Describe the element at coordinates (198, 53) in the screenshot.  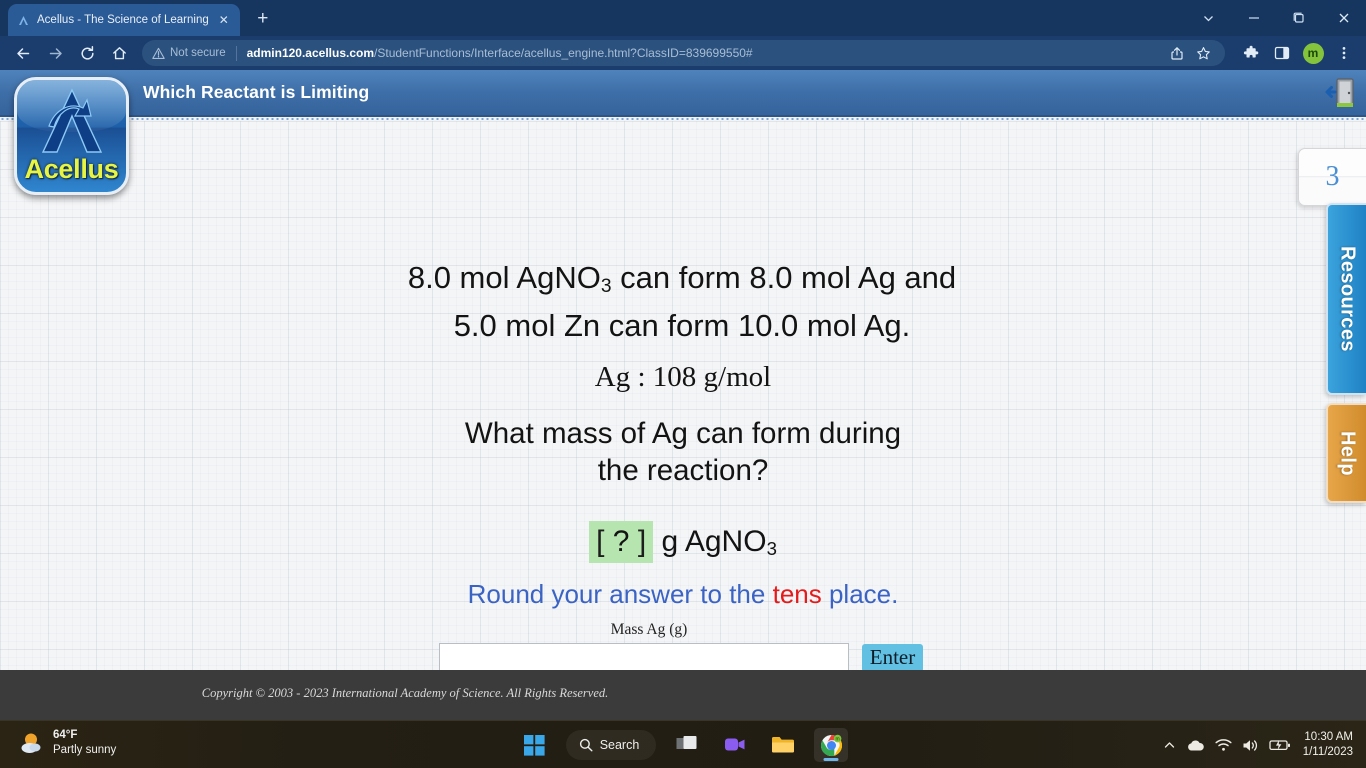
I see `security-label: Not secure` at that location.